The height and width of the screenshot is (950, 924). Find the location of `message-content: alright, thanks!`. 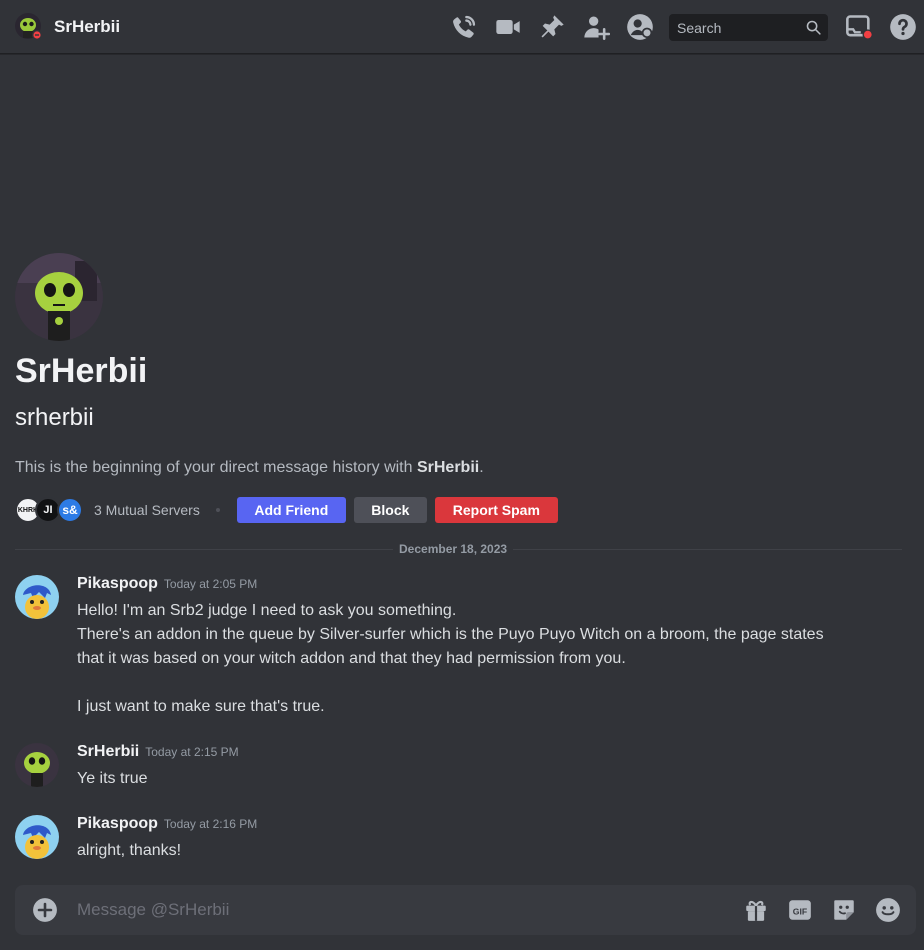

message-content: alright, thanks! is located at coordinates (477, 851).